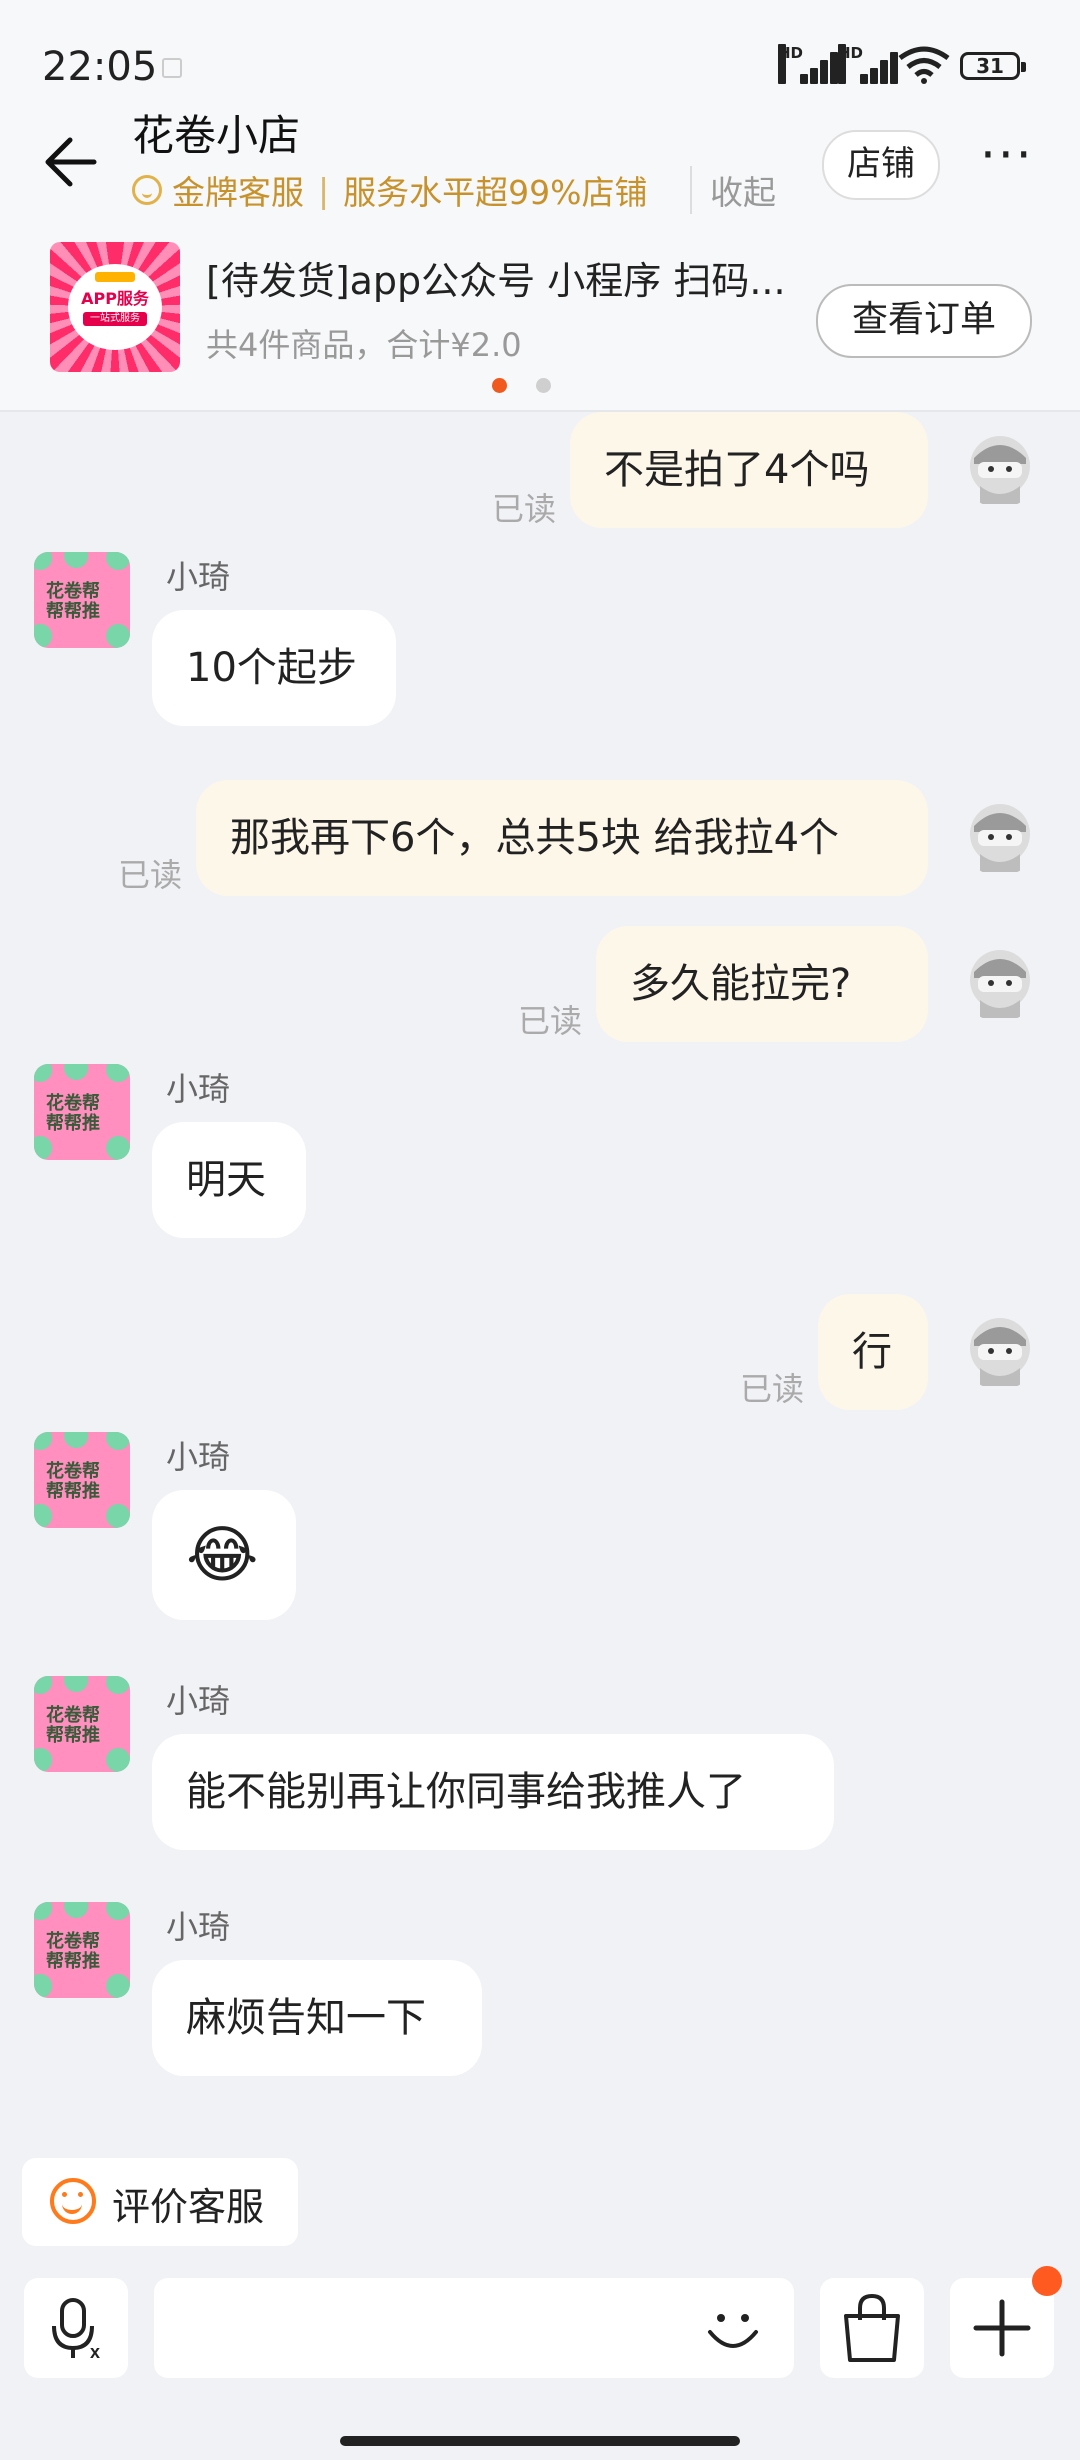 The height and width of the screenshot is (2460, 1080). What do you see at coordinates (1010, 155) in the screenshot?
I see `more-icon: ···` at bounding box center [1010, 155].